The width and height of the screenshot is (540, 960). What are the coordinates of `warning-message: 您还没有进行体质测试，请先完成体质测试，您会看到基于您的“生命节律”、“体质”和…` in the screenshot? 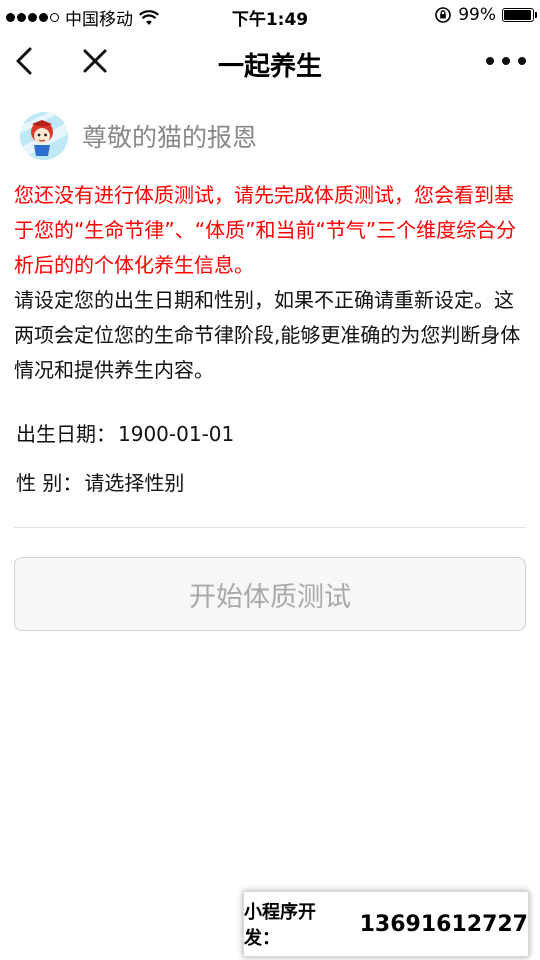 It's located at (265, 230).